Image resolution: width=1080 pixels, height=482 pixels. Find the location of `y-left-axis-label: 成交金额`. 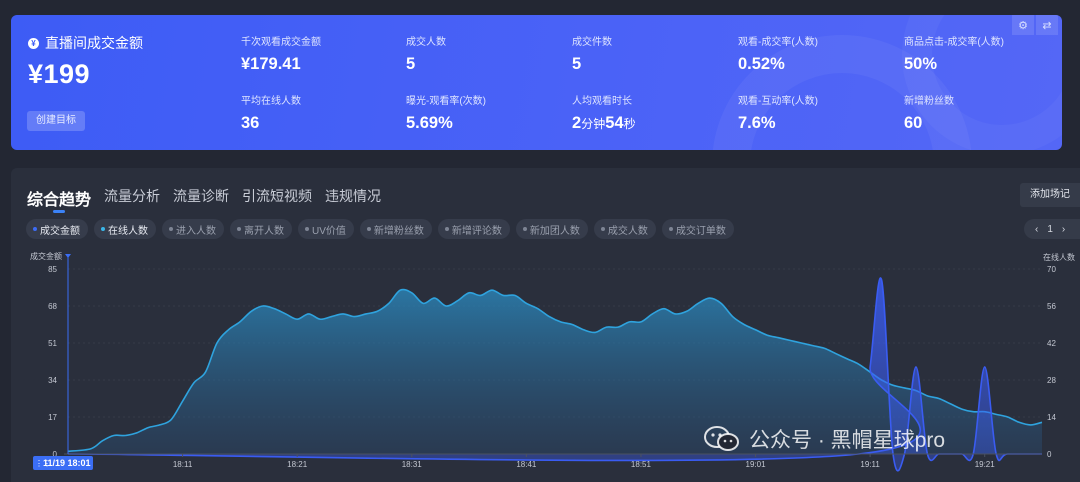

y-left-axis-label: 成交金额 is located at coordinates (46, 256).